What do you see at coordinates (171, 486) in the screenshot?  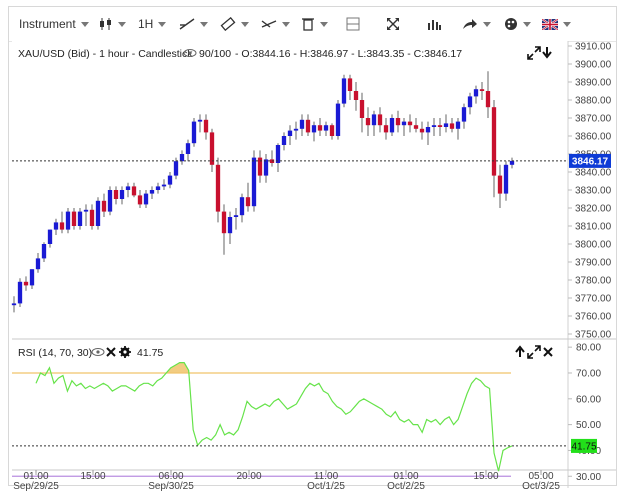 I see `time-date-label: Sep/30/25` at bounding box center [171, 486].